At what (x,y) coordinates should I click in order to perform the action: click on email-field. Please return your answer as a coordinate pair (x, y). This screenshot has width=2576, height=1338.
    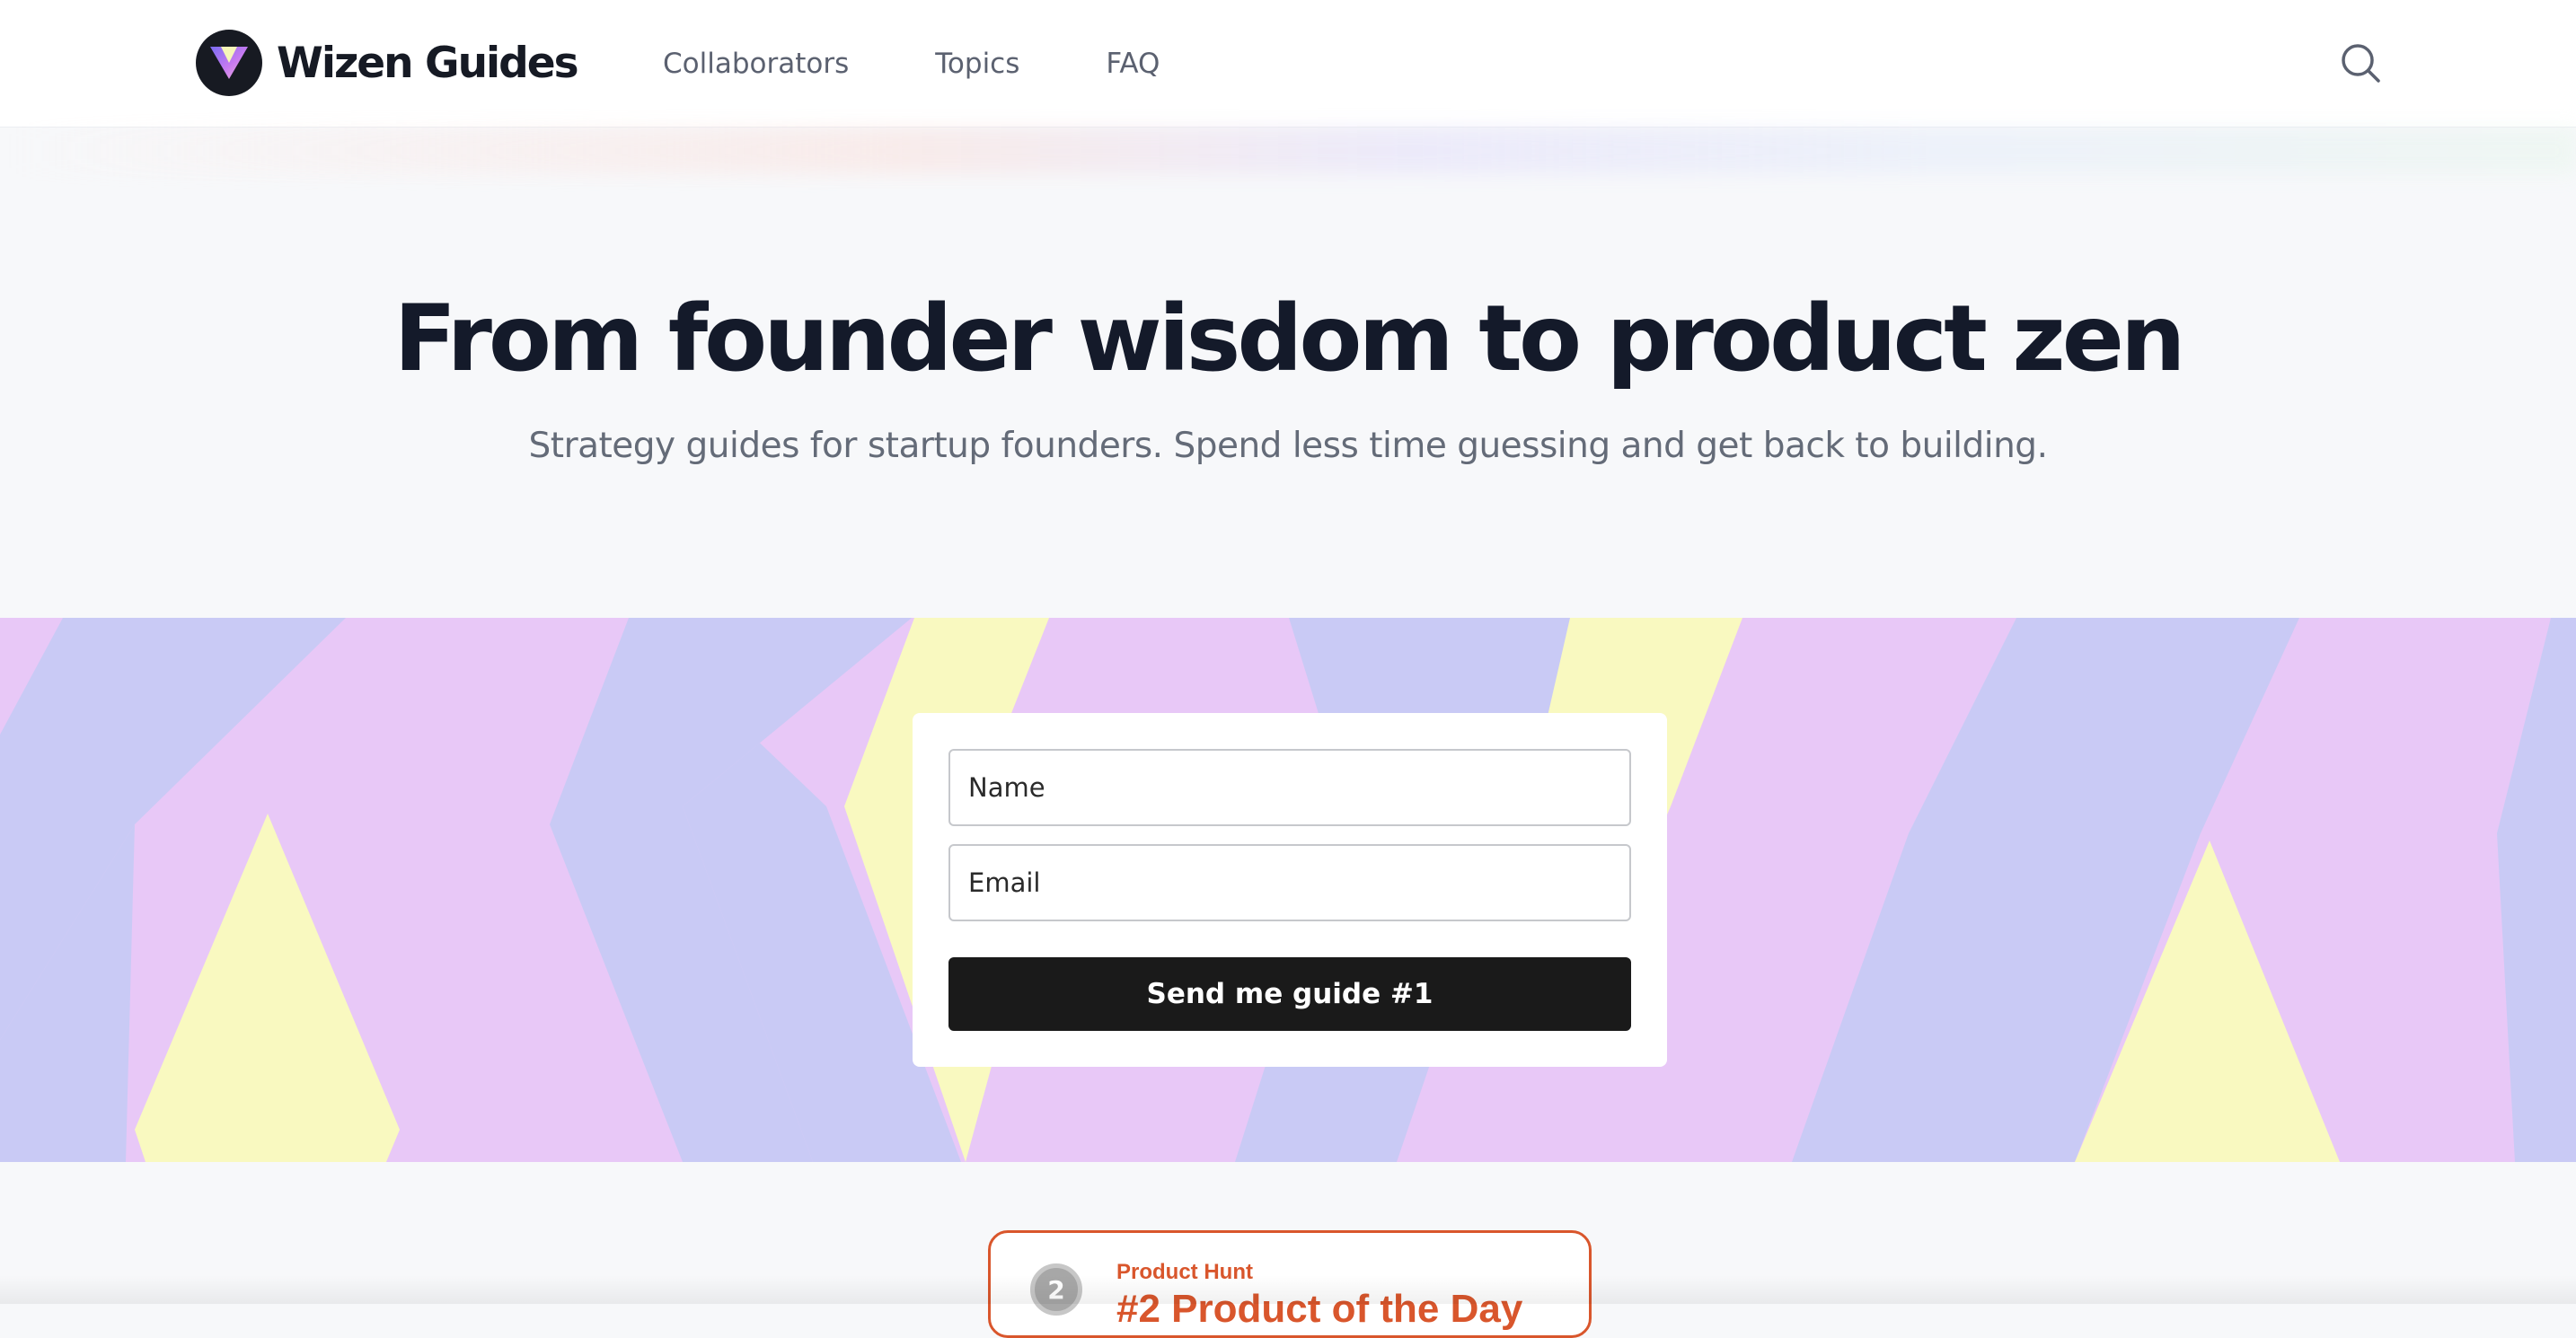
    Looking at the image, I should click on (1289, 882).